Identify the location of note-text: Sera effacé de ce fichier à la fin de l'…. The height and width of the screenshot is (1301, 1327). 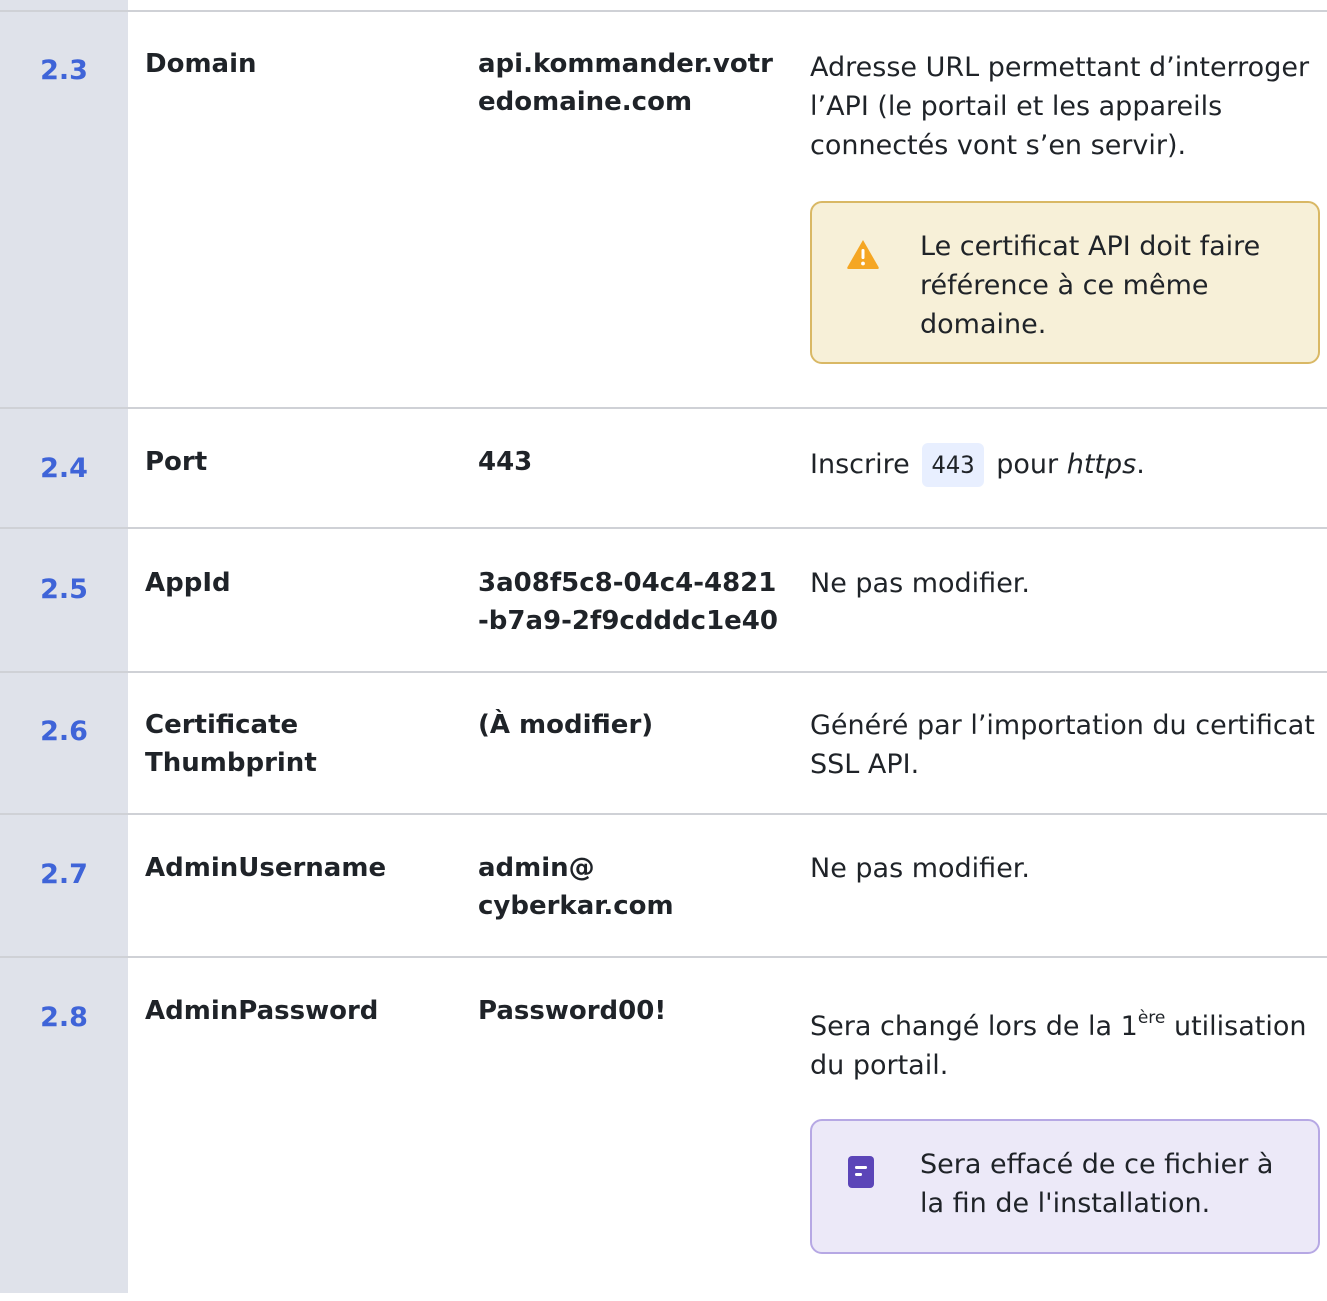
(1097, 1184).